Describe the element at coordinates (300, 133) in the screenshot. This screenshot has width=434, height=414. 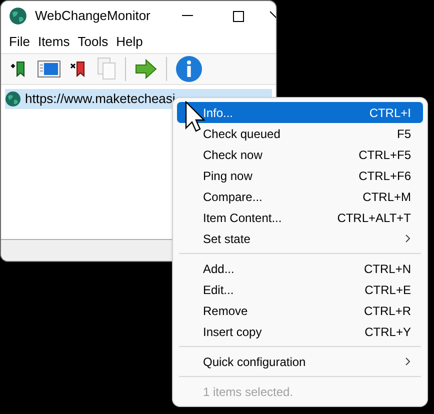
I see `context-menu-item: Check queued F5` at that location.